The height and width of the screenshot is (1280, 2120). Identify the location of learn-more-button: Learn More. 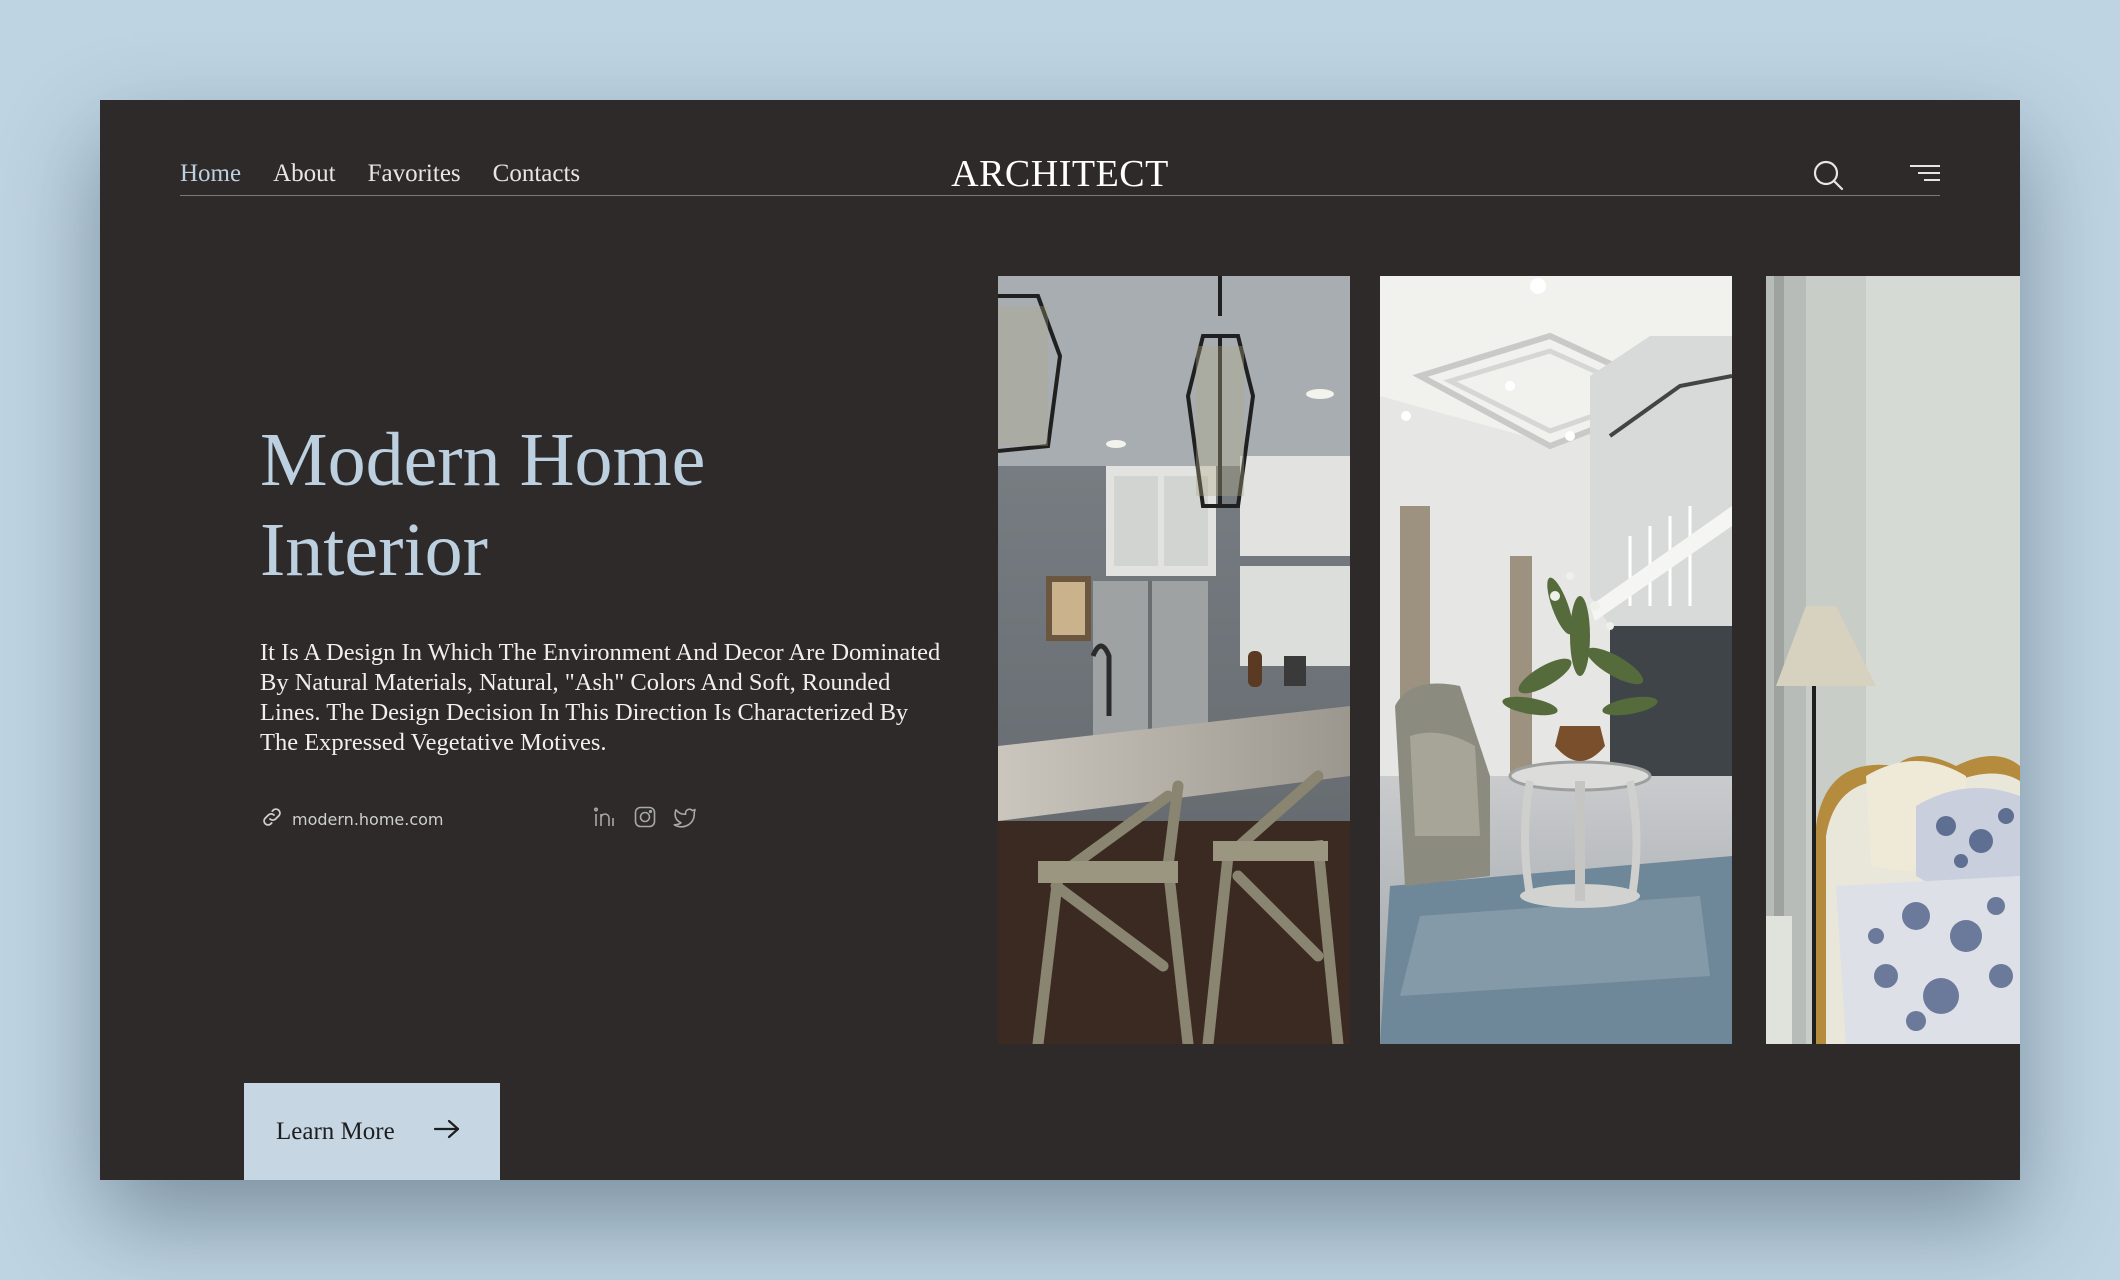
(372, 1131).